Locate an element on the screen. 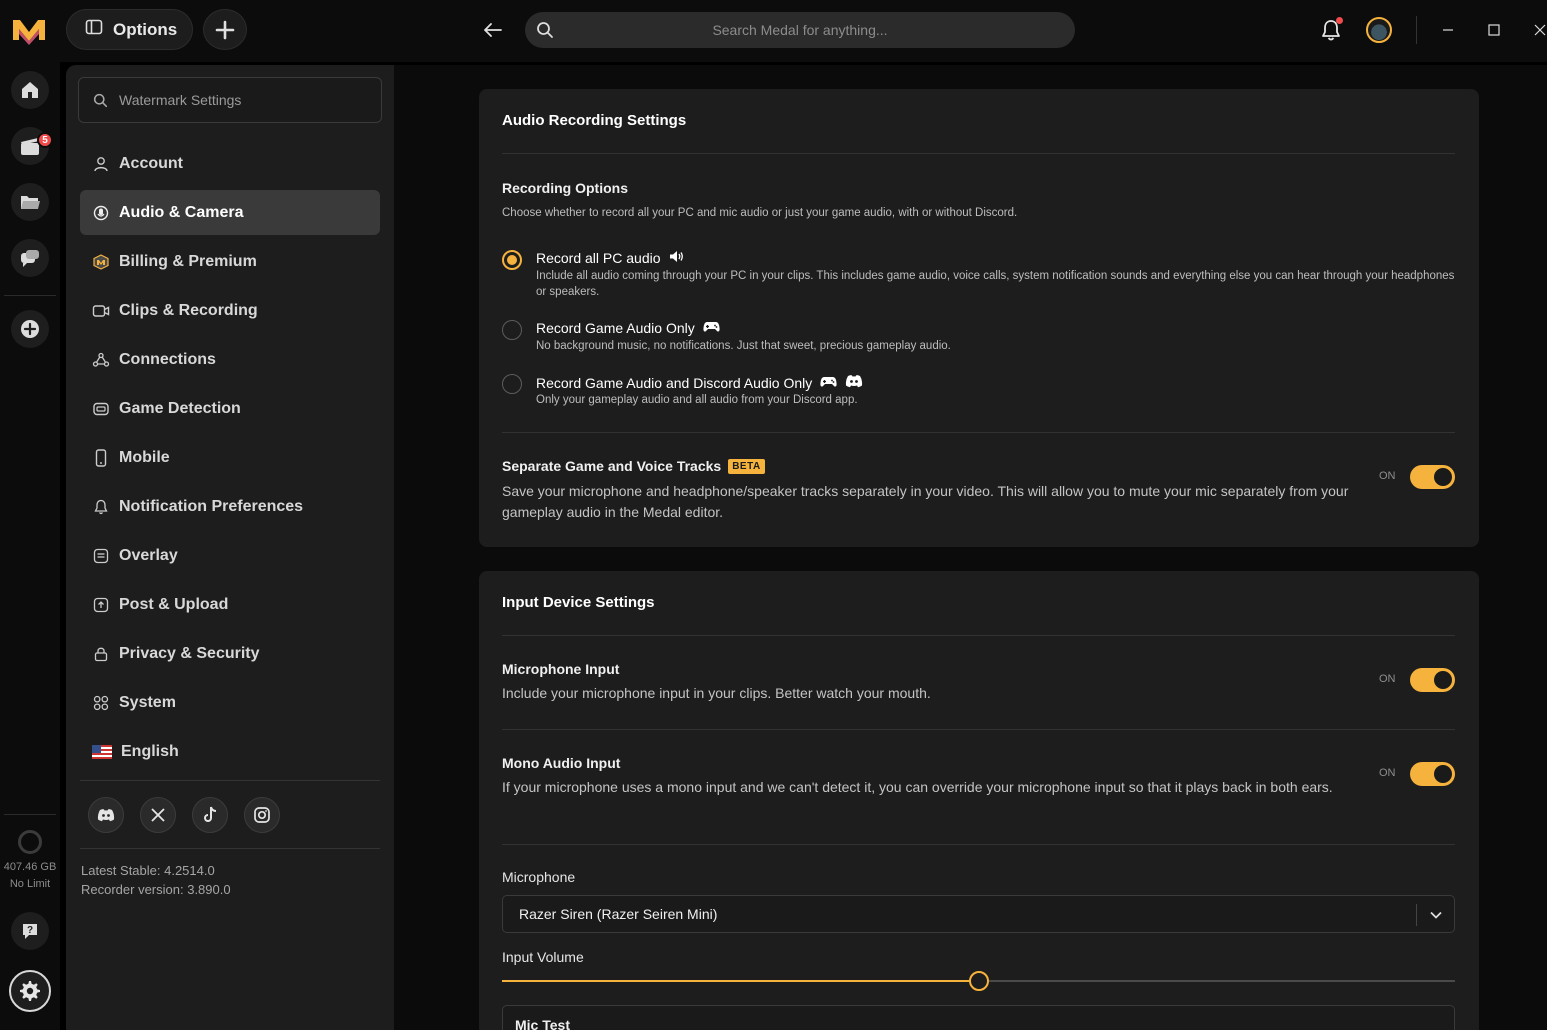 Image resolution: width=1547 pixels, height=1030 pixels. connections-icon is located at coordinates (101, 360).